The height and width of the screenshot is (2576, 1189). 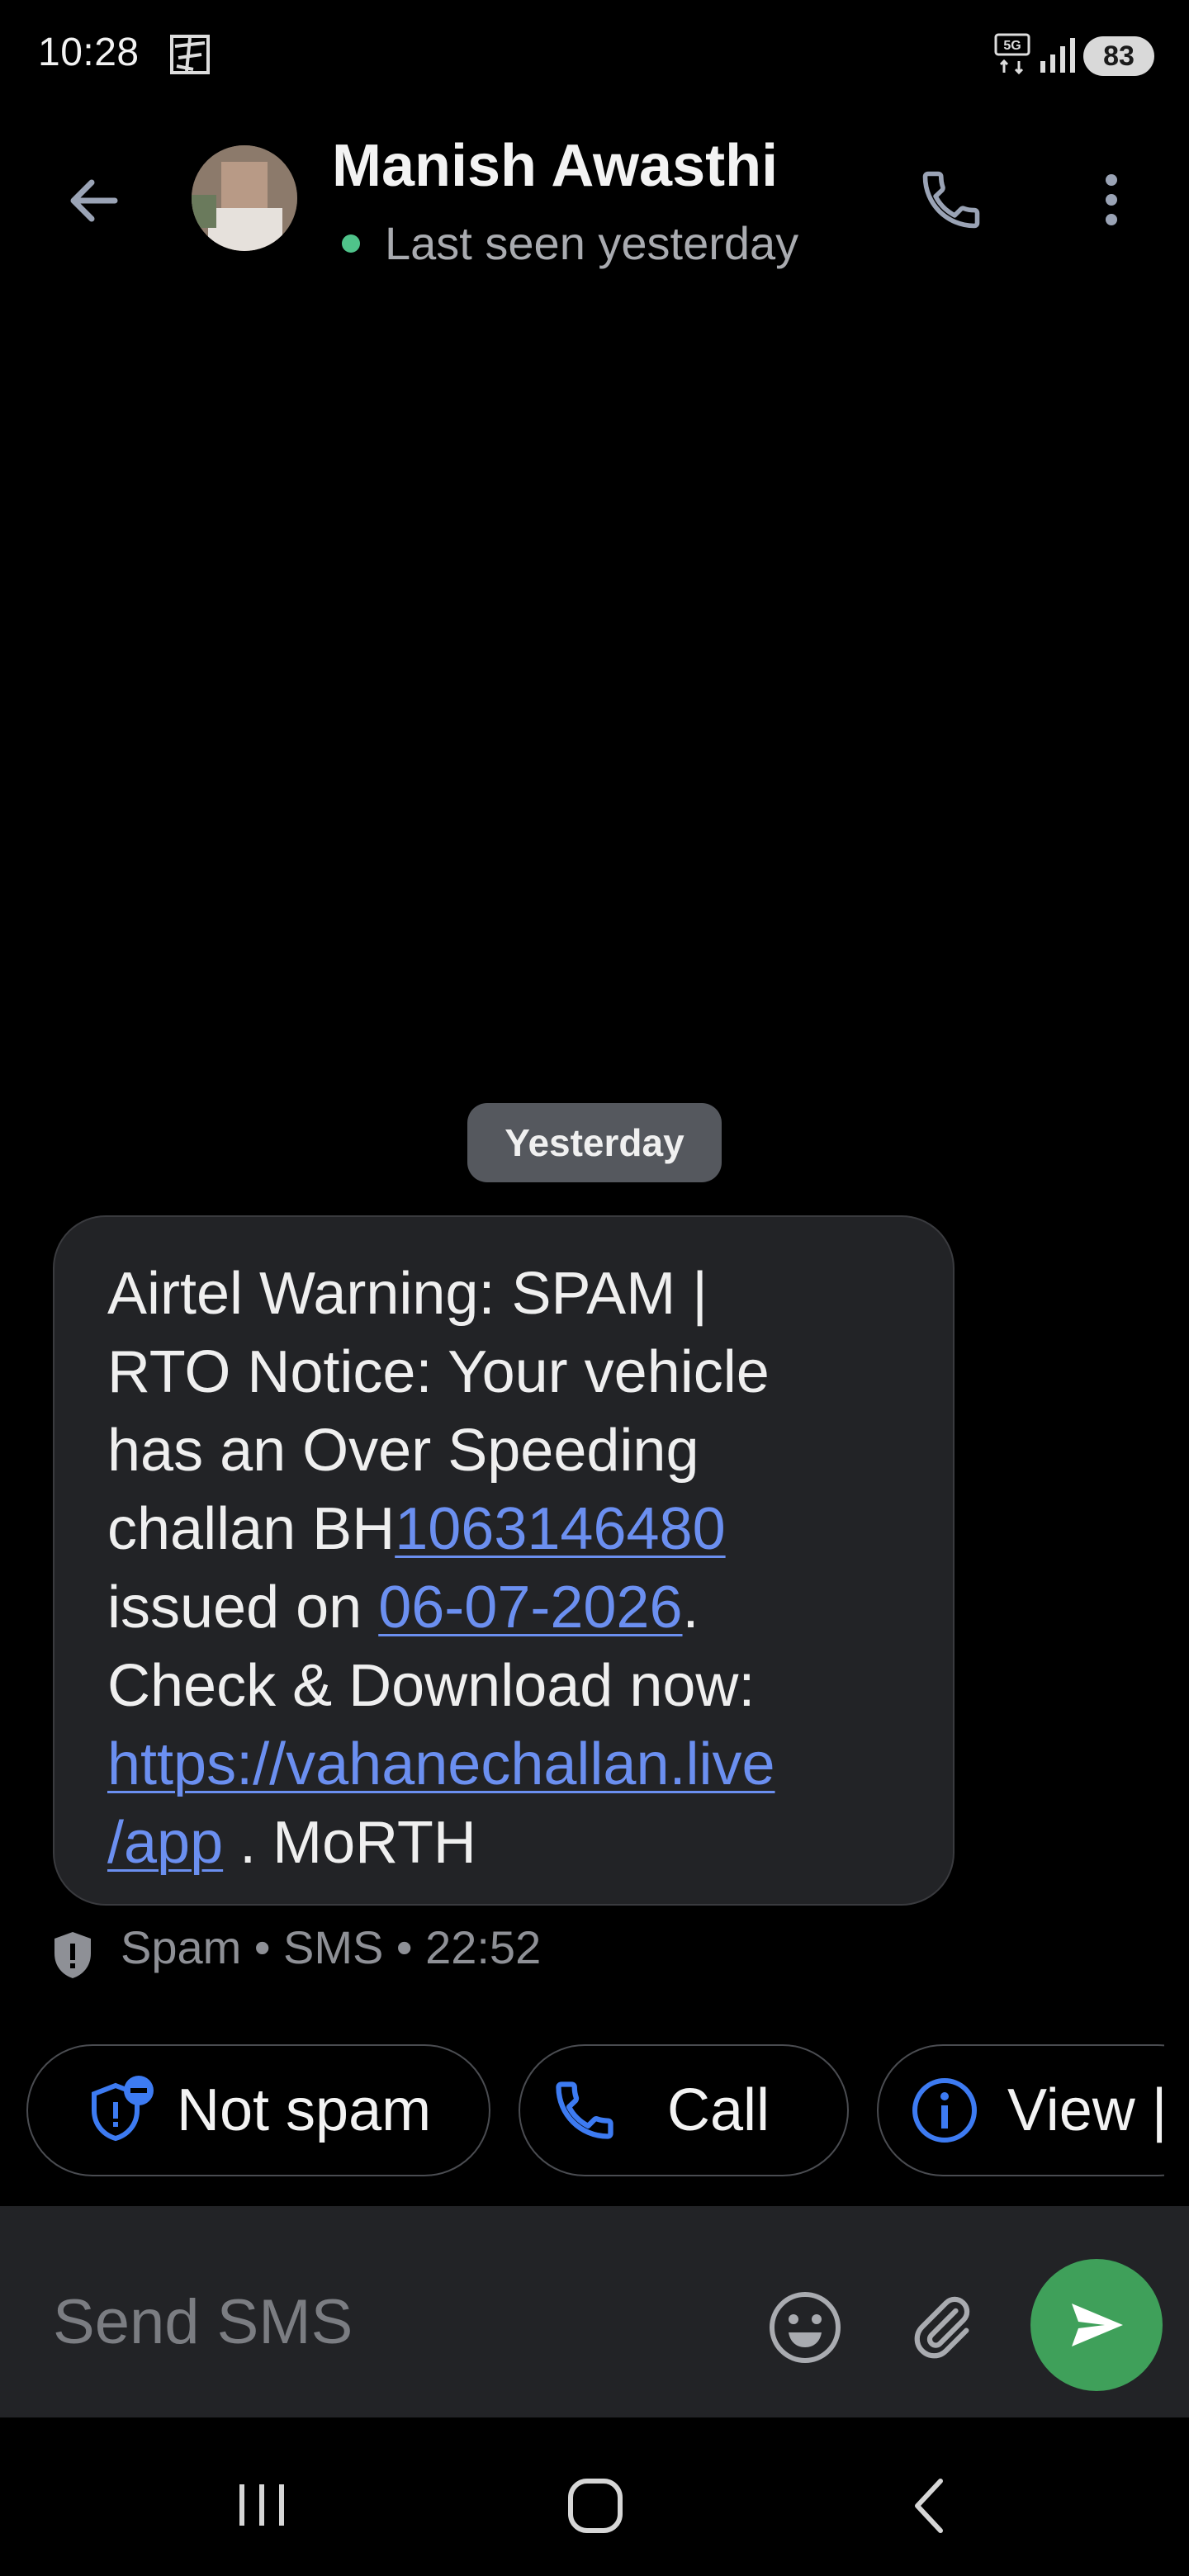 What do you see at coordinates (1012, 54) in the screenshot?
I see `5g-icon: 5G` at bounding box center [1012, 54].